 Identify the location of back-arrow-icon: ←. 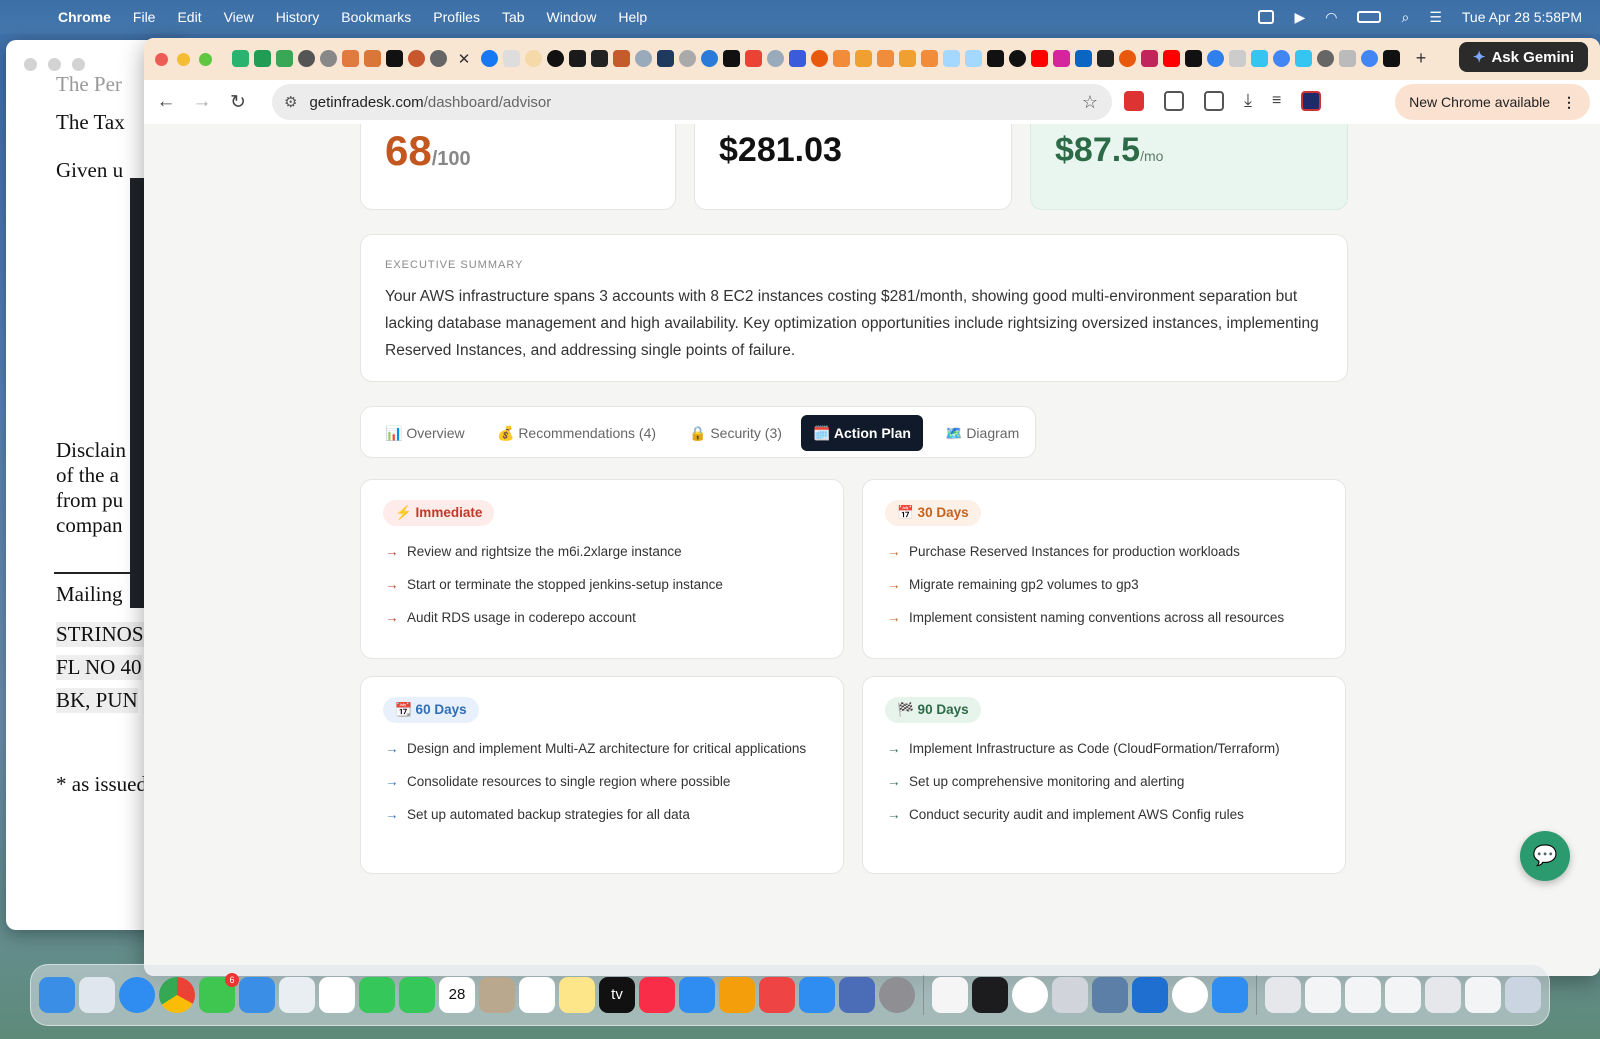
(166, 102).